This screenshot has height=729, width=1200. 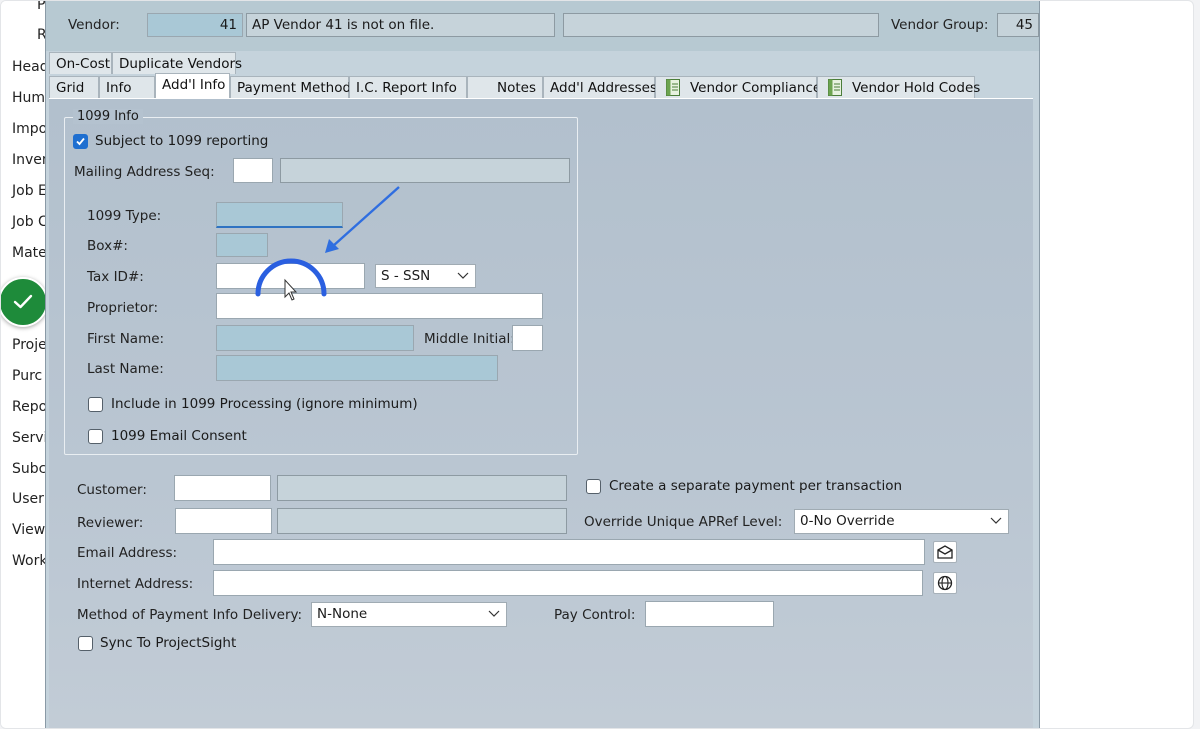 I want to click on customer-desc, so click(x=422, y=488).